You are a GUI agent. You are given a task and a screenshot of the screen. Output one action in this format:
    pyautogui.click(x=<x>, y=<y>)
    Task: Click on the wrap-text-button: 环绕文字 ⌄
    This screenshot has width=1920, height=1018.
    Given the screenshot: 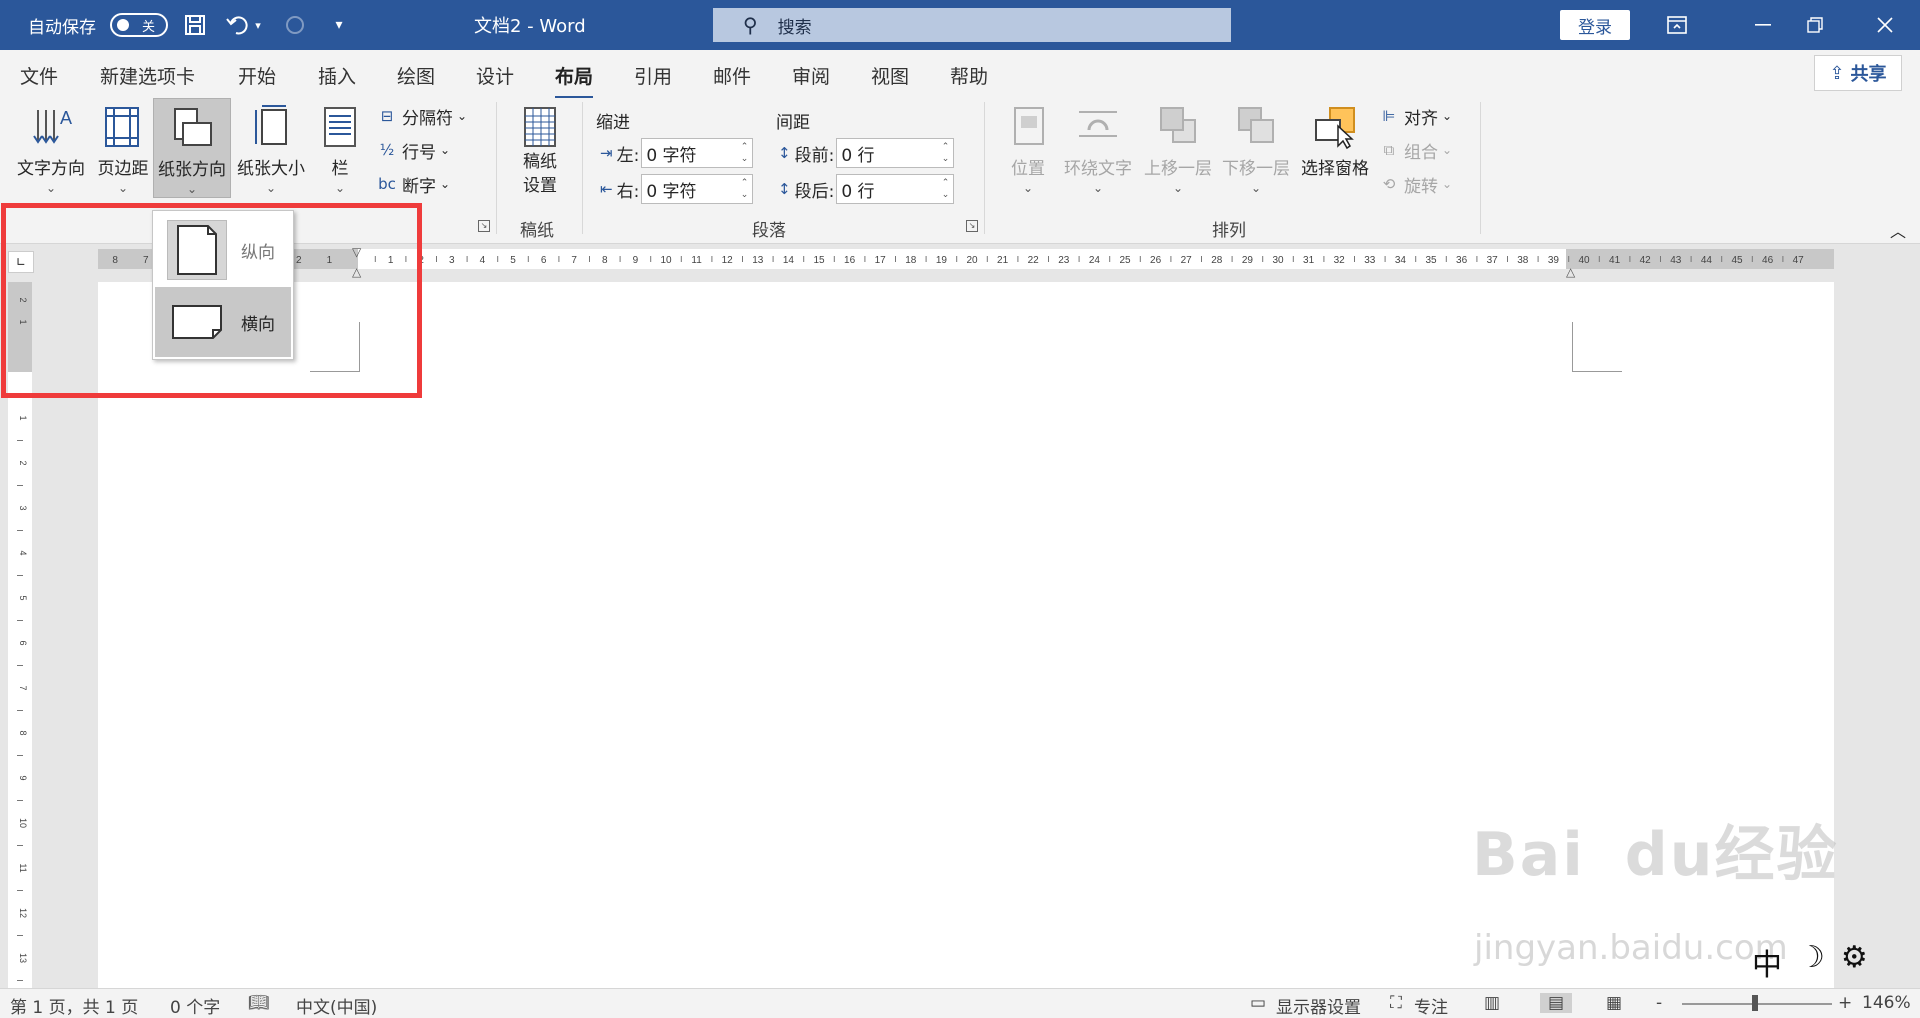 What is the action you would take?
    pyautogui.click(x=1098, y=148)
    